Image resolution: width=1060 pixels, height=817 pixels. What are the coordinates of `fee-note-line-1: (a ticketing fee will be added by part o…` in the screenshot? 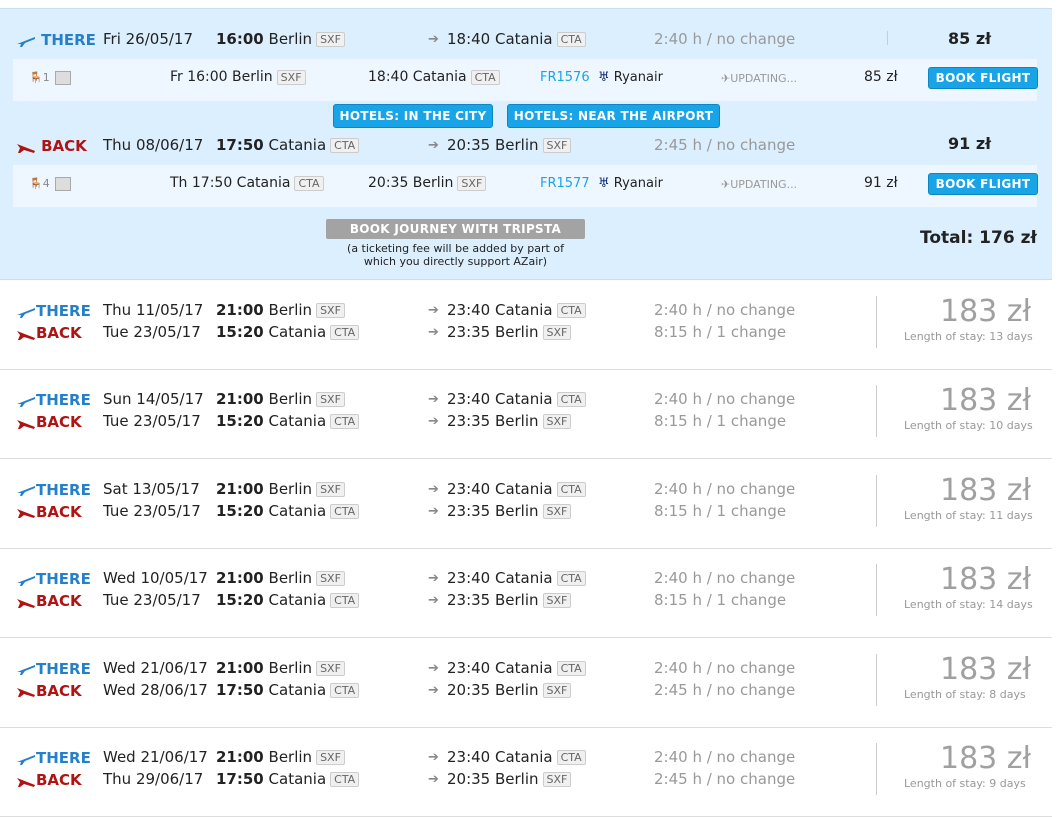 It's located at (455, 248).